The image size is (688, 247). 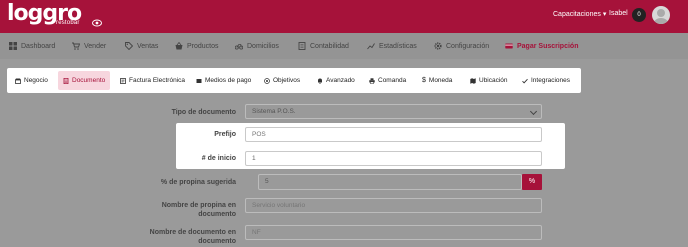 I want to click on eye-icon, so click(x=97, y=23).